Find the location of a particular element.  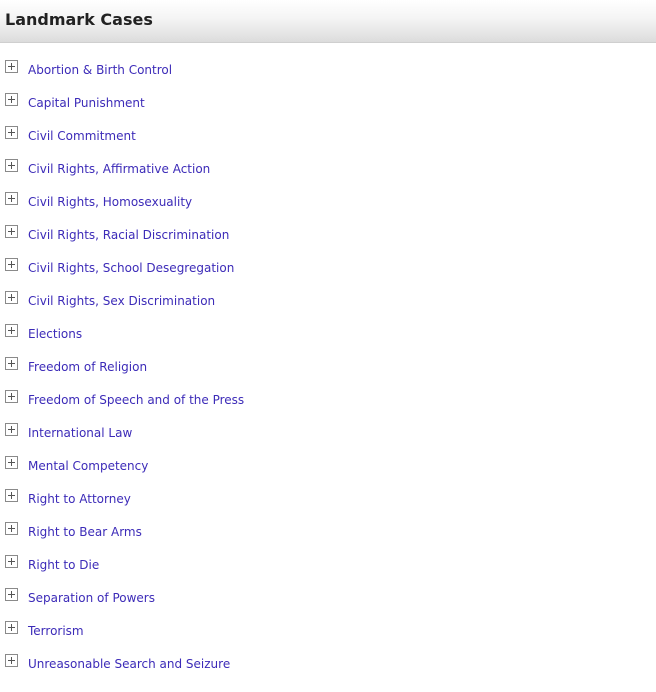

category-link: Abortion & Birth Control is located at coordinates (100, 70).